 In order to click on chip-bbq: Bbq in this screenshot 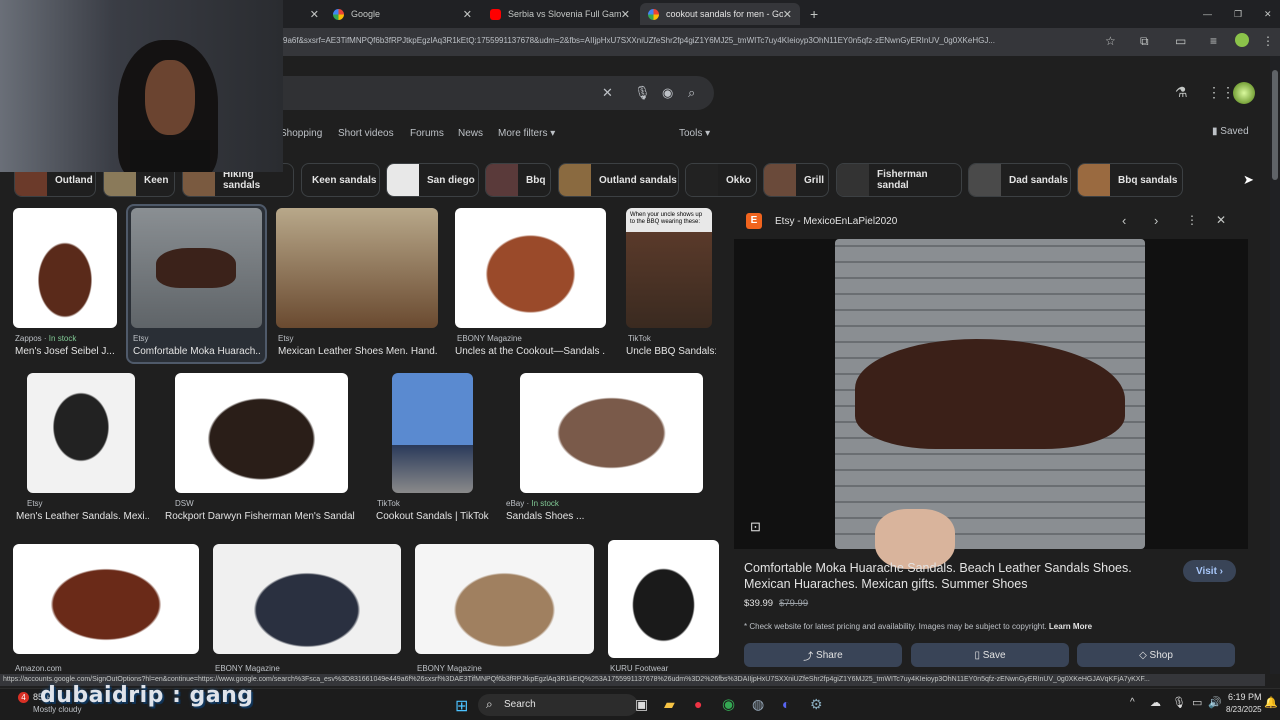, I will do `click(518, 180)`.